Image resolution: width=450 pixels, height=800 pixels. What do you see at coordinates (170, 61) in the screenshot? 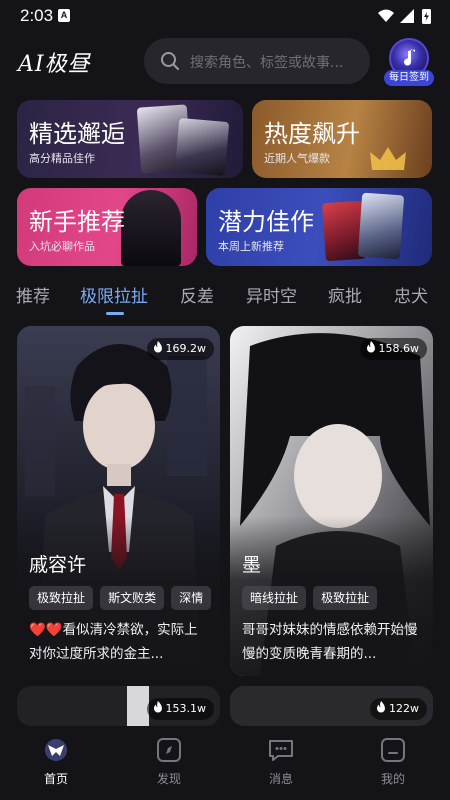
I see `search-icon` at bounding box center [170, 61].